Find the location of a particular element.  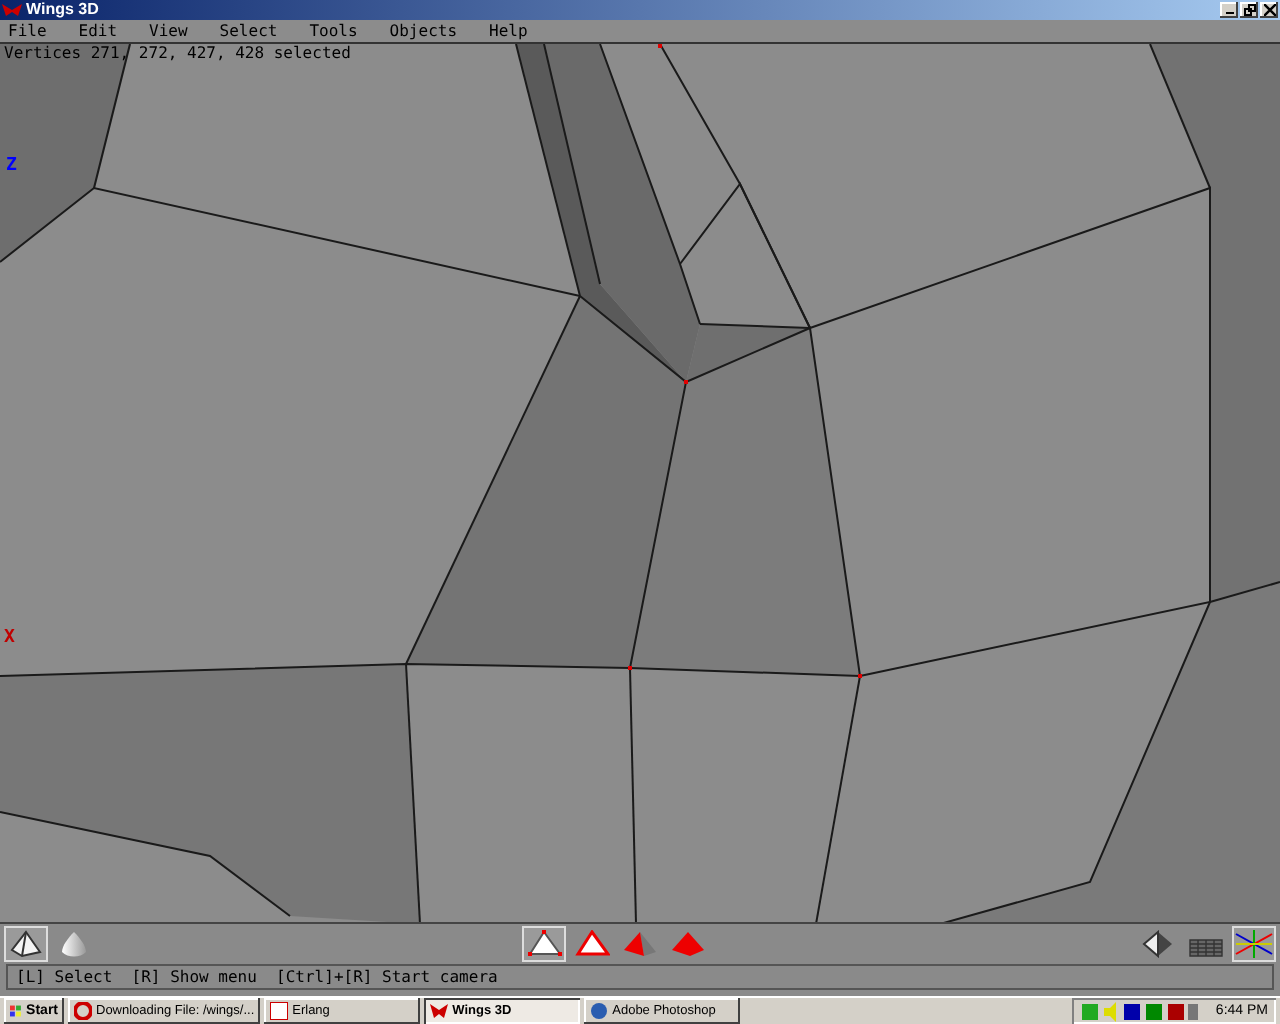

restore-icon is located at coordinates (1249, 10).